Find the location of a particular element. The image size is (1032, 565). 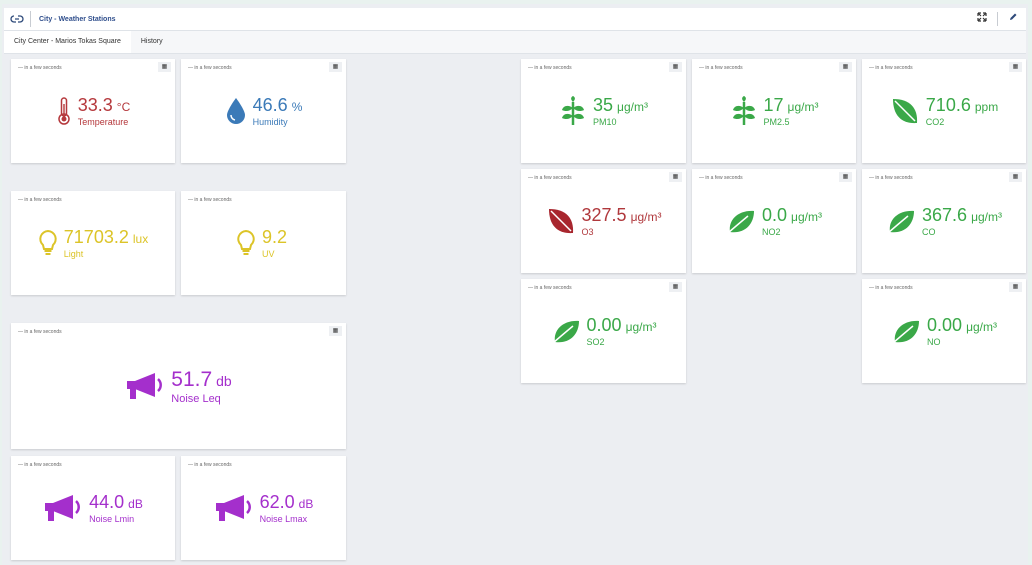

value-row: 62.0 dB is located at coordinates (287, 502).